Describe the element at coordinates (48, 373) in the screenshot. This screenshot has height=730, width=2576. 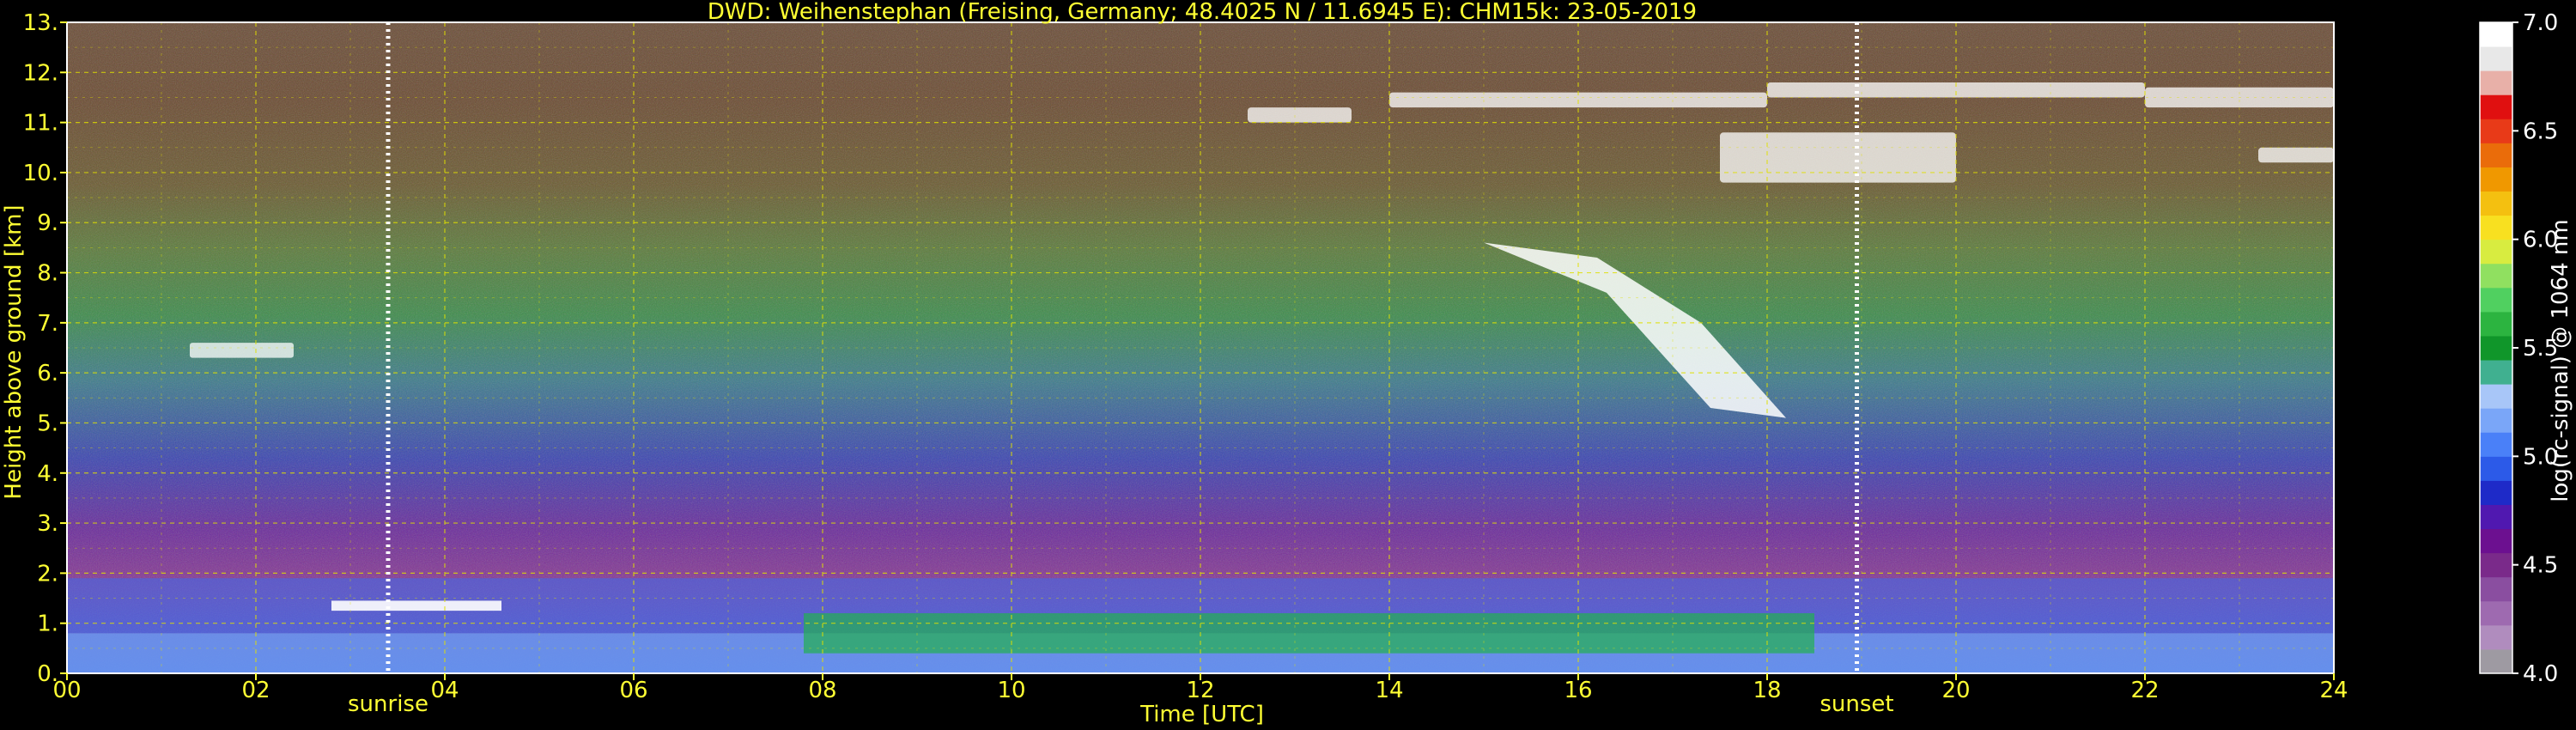
I see `y-tick-label: 6.` at that location.